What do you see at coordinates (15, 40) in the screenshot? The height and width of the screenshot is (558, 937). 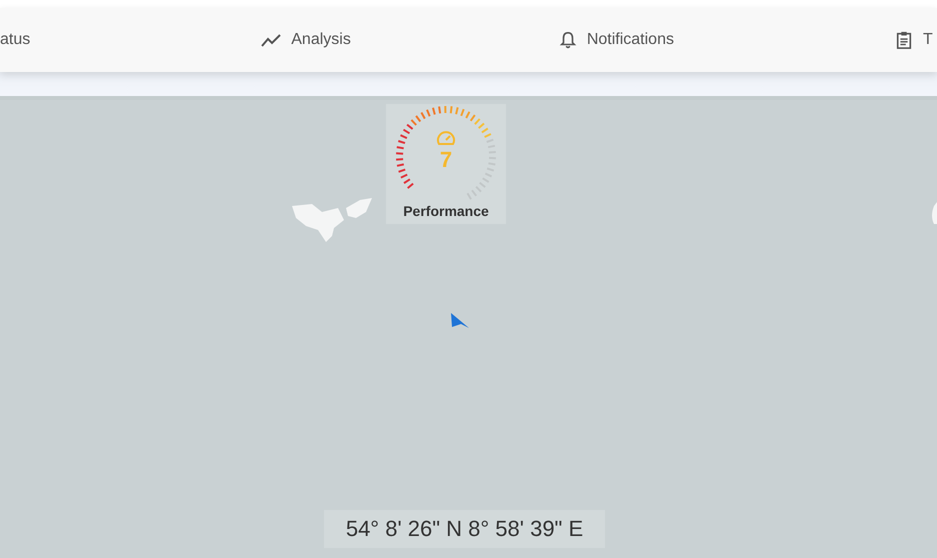 I see `nav-tab: atus` at bounding box center [15, 40].